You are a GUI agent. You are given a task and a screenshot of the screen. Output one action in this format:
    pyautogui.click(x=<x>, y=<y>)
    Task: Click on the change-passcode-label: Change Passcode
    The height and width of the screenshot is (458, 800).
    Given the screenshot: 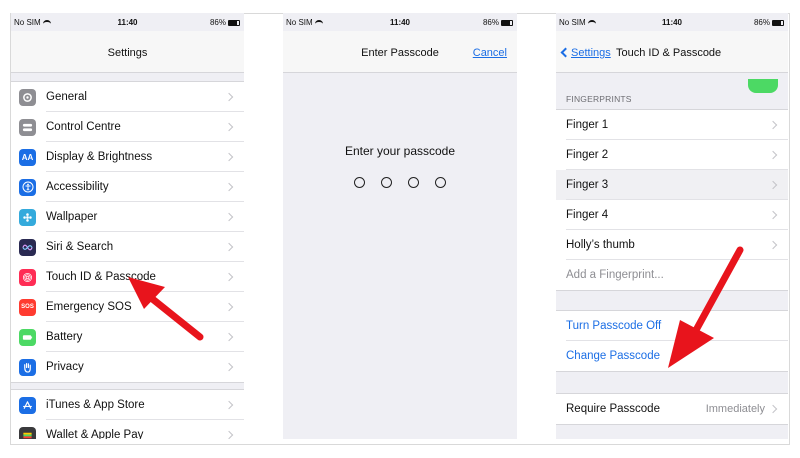 What is the action you would take?
    pyautogui.click(x=613, y=356)
    